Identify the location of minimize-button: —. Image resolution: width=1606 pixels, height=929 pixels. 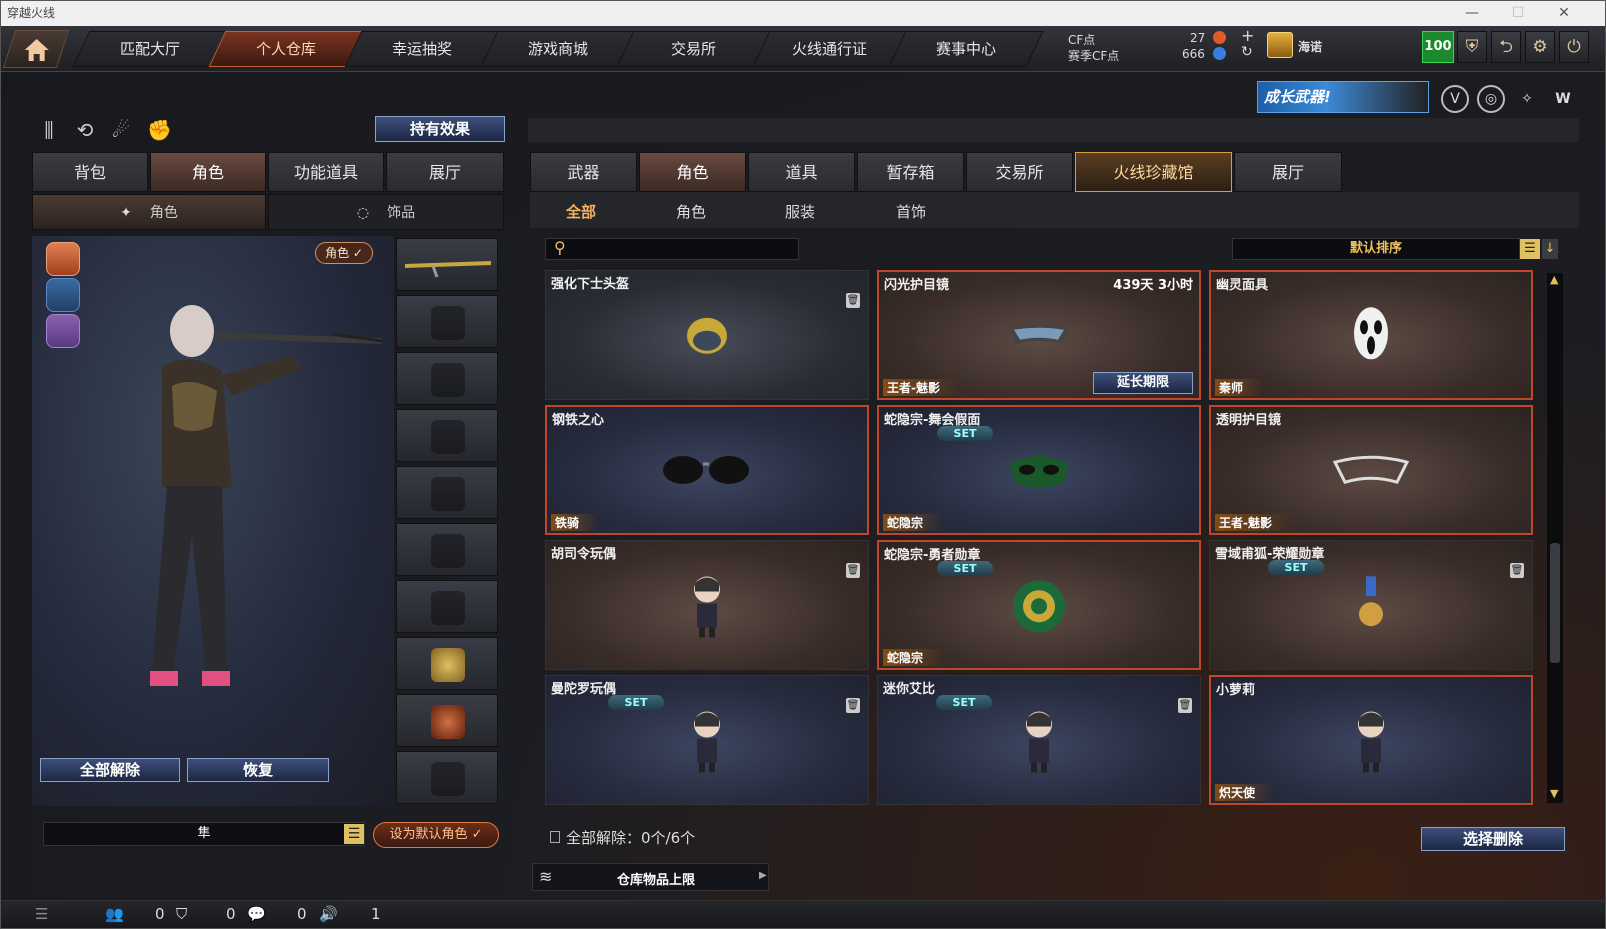
(1472, 13).